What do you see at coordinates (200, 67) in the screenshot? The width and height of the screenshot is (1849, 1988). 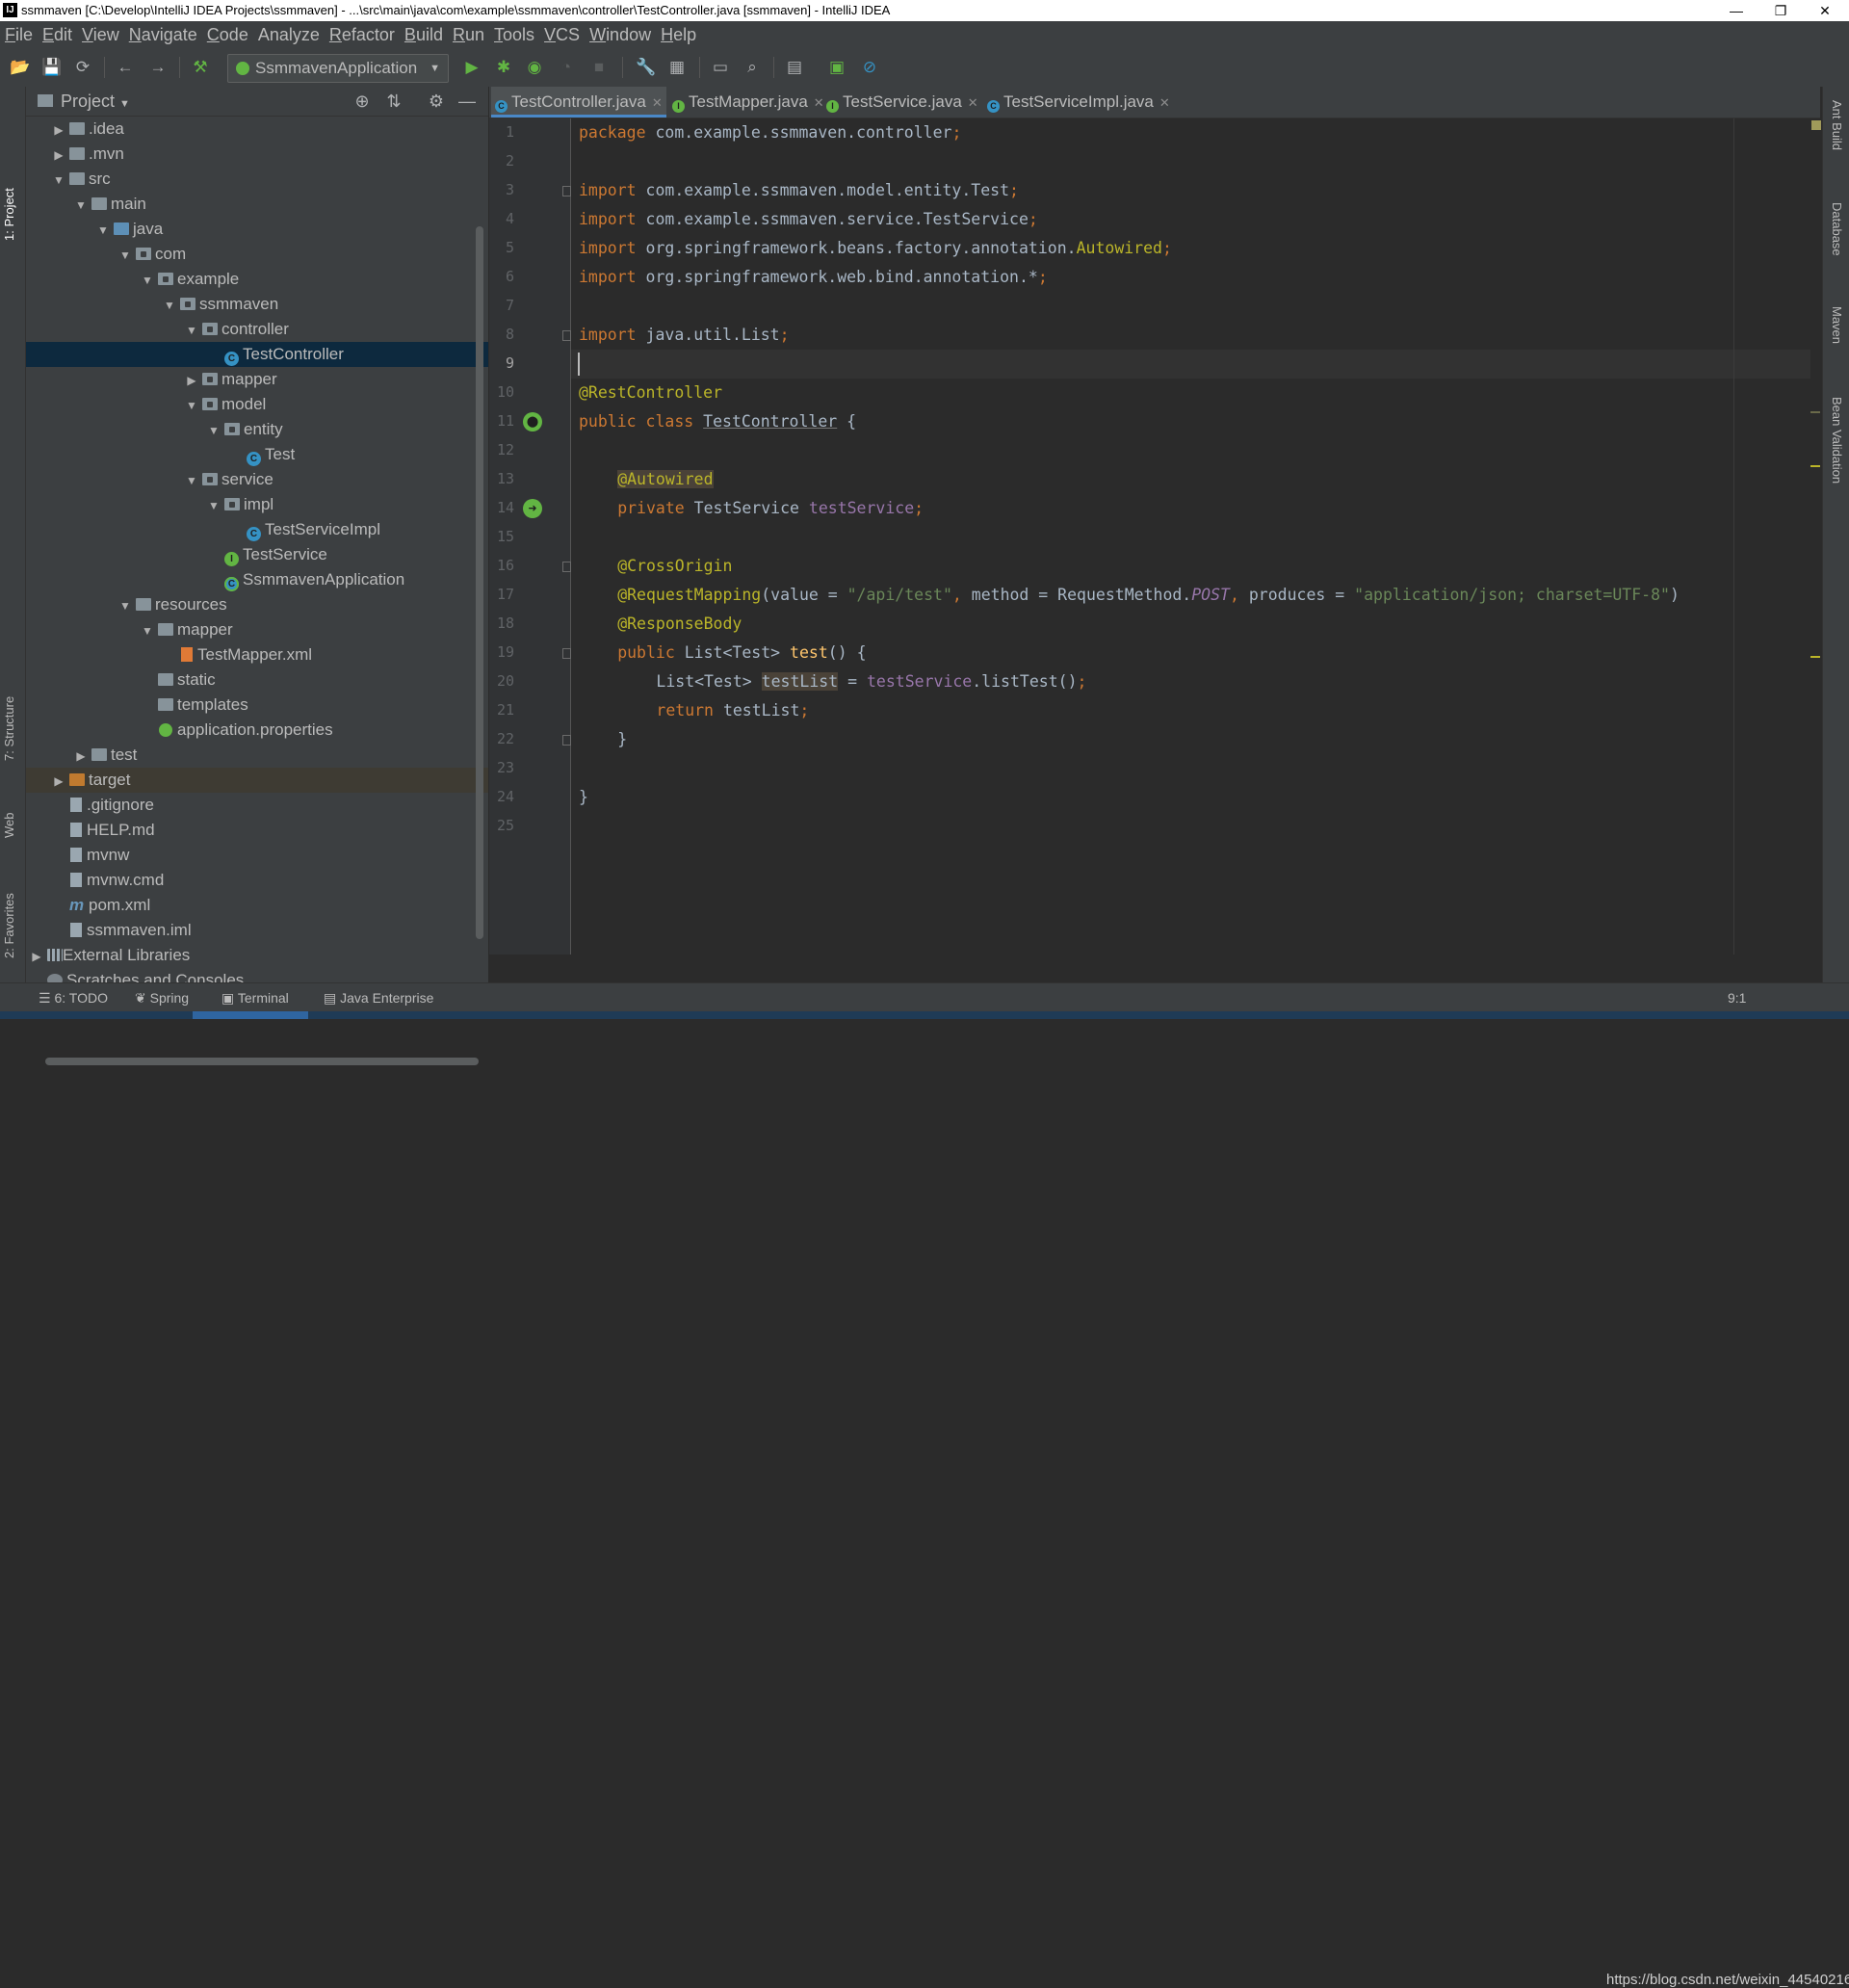 I see `build-hammer-icon: ⚒` at bounding box center [200, 67].